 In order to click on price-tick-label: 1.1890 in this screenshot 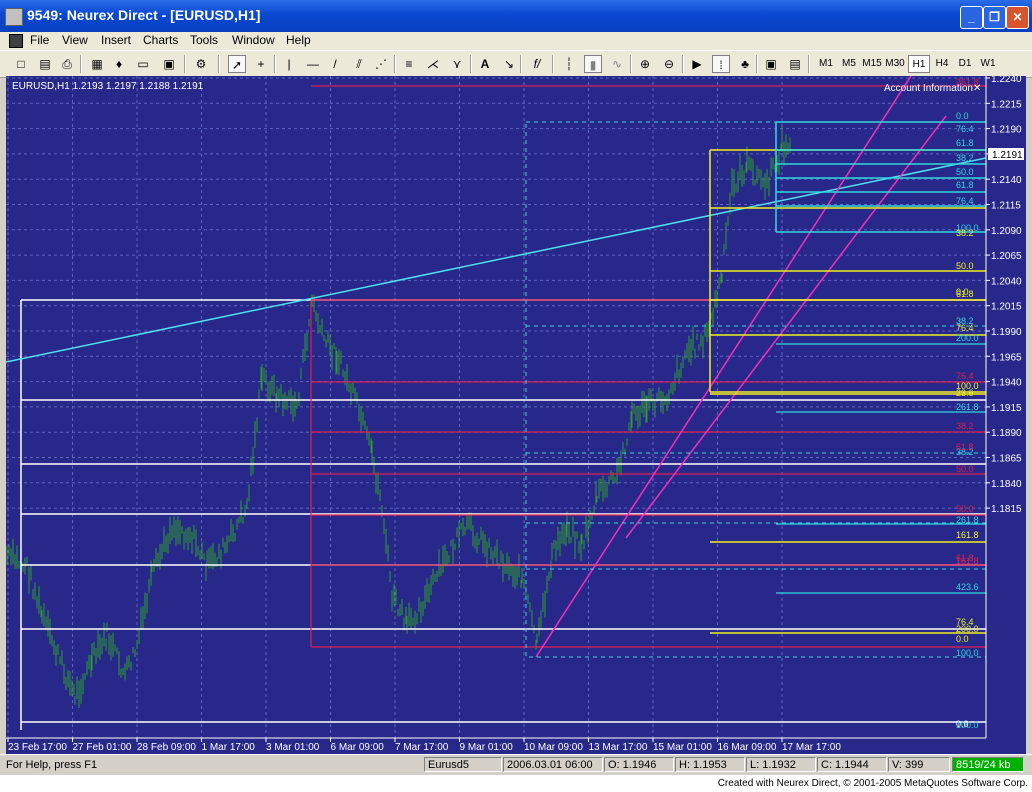, I will do `click(1006, 433)`.